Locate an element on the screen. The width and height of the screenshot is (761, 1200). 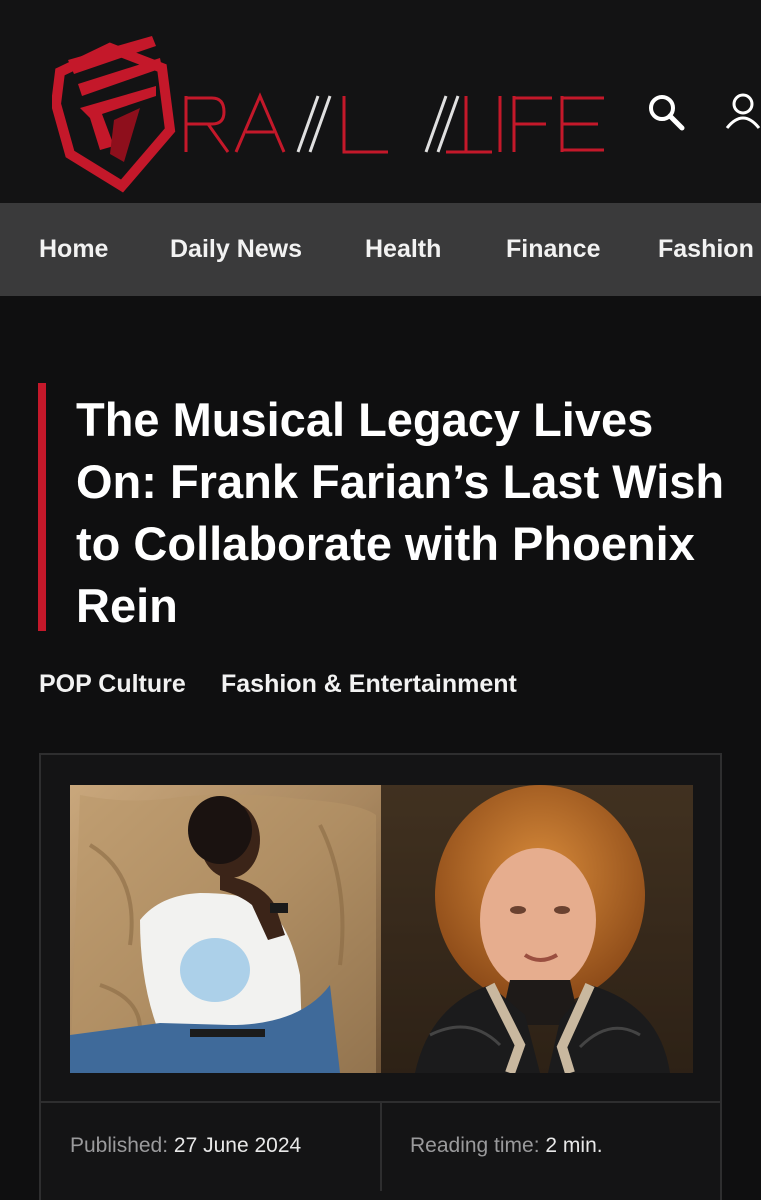
search-button is located at coordinates (666, 112).